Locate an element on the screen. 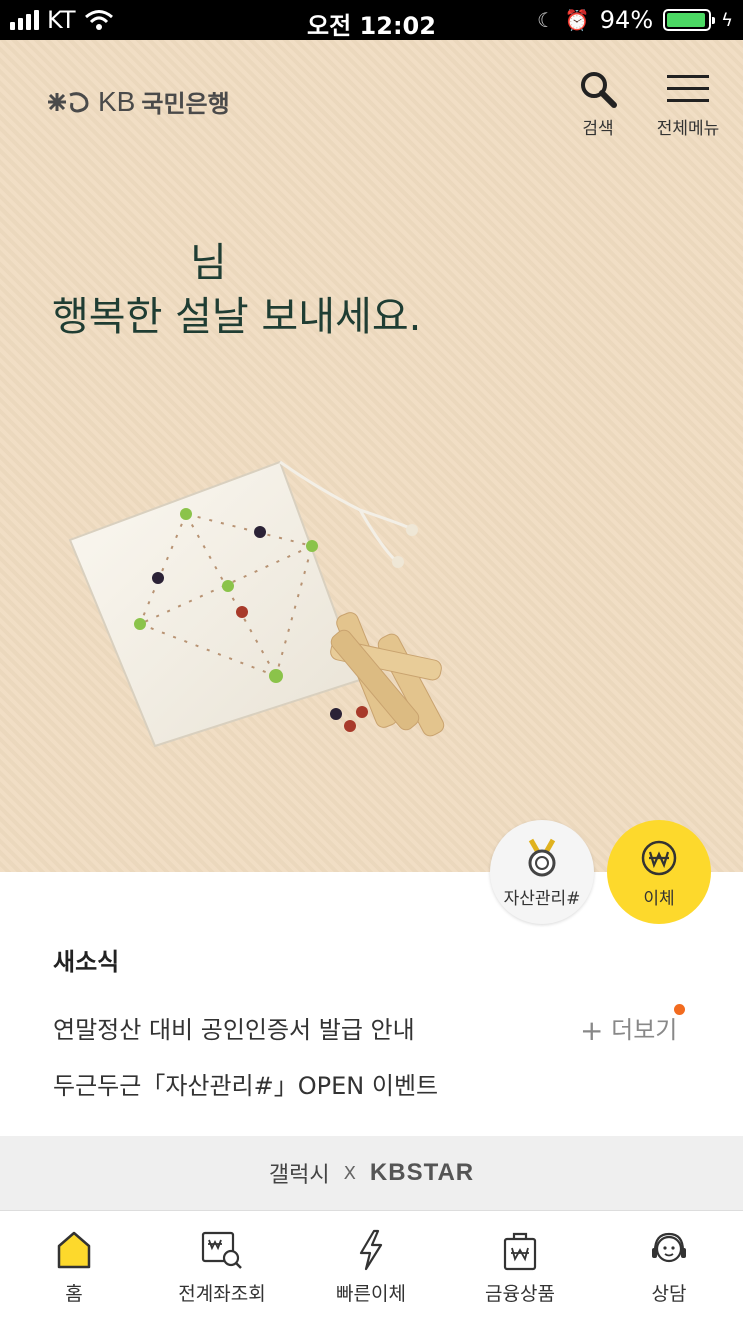 Image resolution: width=743 pixels, height=1322 pixels. won-coin-icon is located at coordinates (659, 858).